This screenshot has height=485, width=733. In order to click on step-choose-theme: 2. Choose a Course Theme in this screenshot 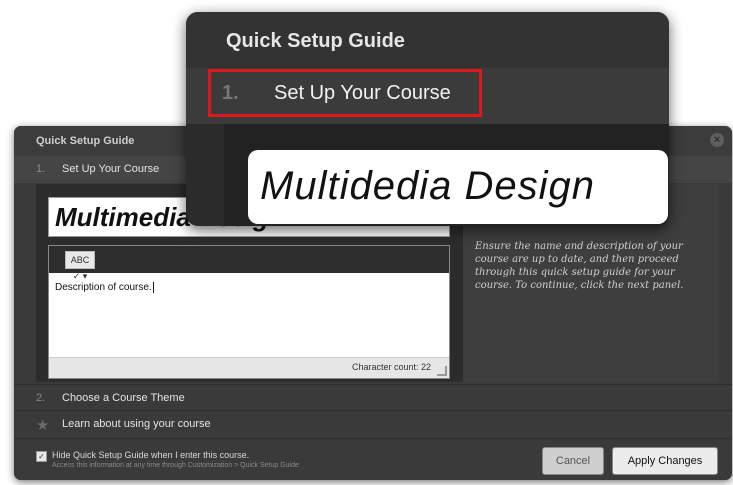, I will do `click(373, 398)`.